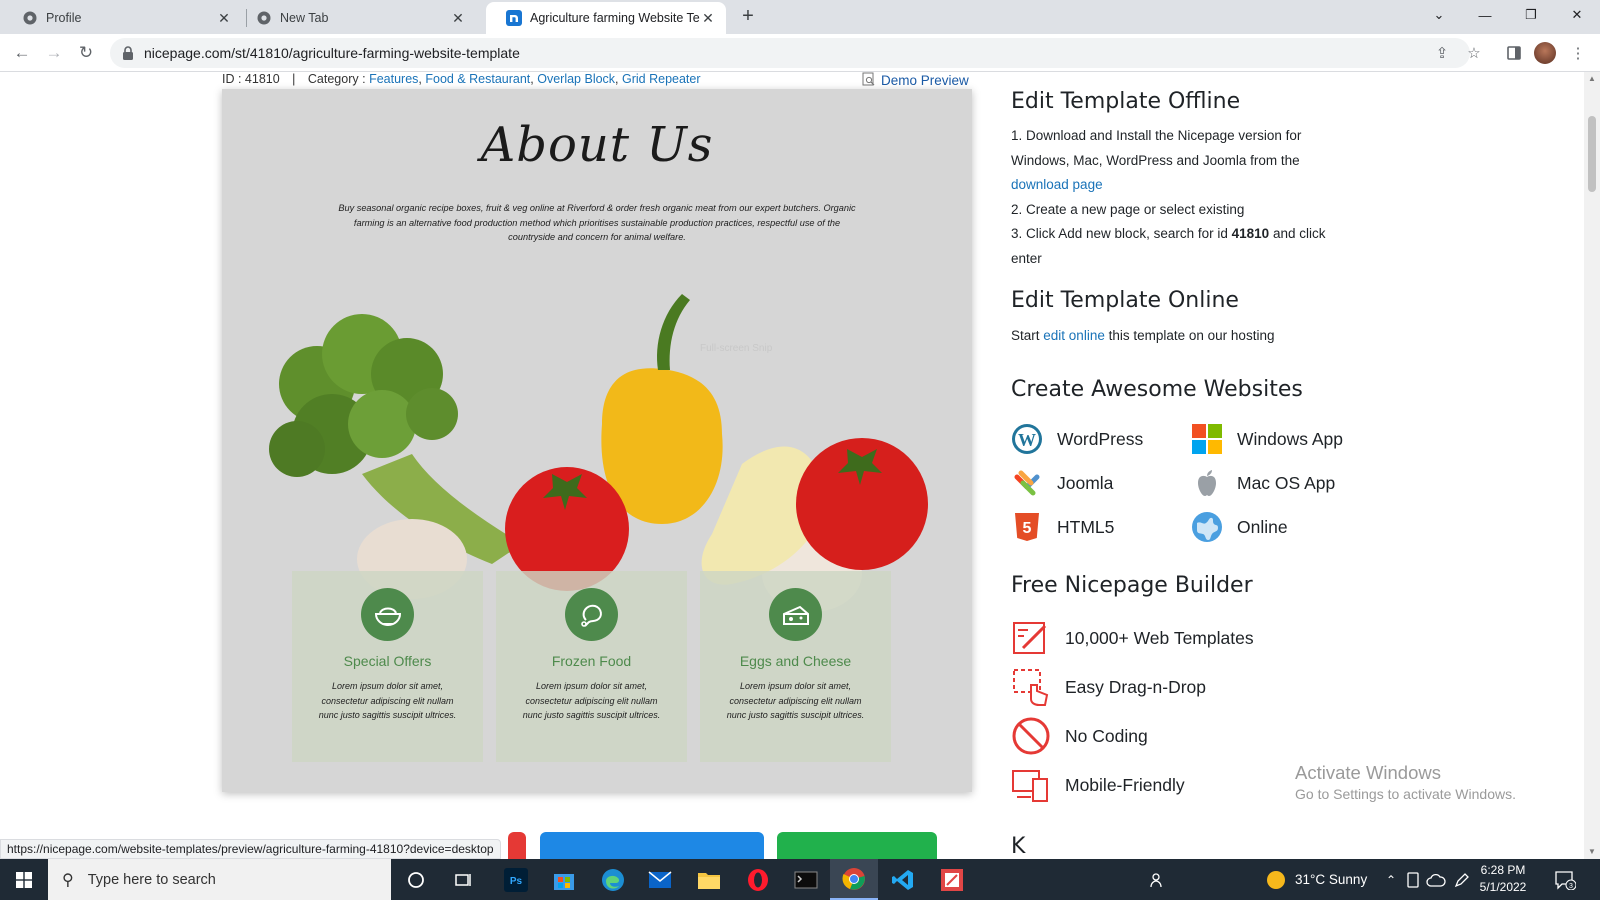 This screenshot has height=900, width=1600. What do you see at coordinates (1057, 184) in the screenshot?
I see `download-page-link: download page` at bounding box center [1057, 184].